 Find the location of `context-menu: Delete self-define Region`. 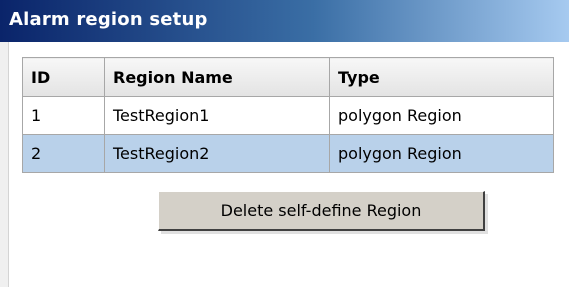

context-menu: Delete self-define Region is located at coordinates (321, 211).